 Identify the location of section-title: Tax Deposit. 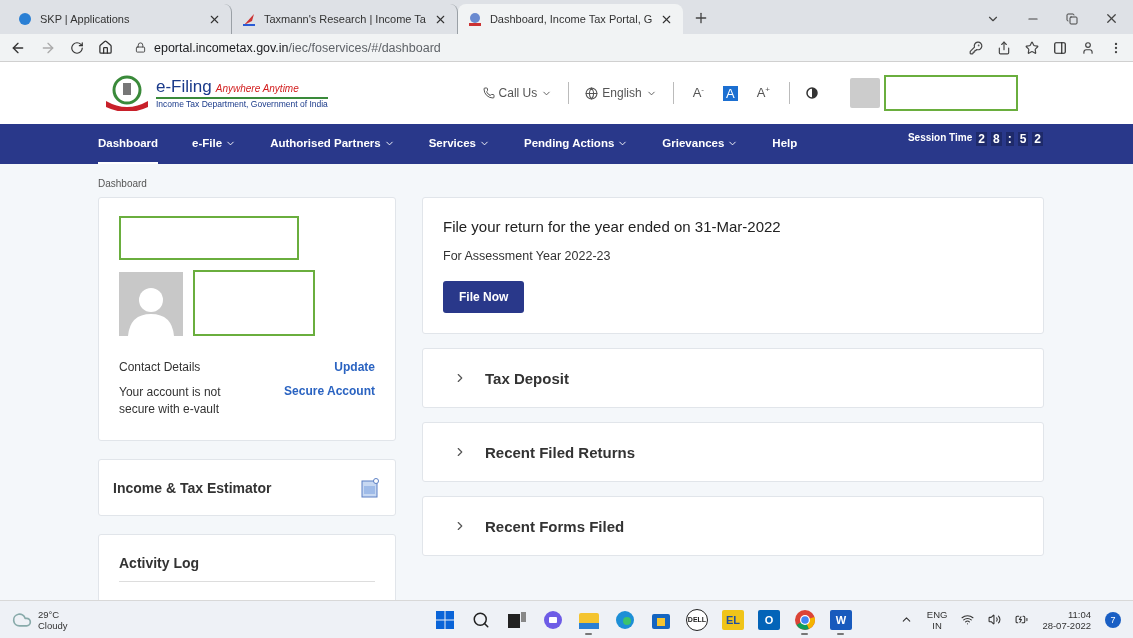
(527, 378).